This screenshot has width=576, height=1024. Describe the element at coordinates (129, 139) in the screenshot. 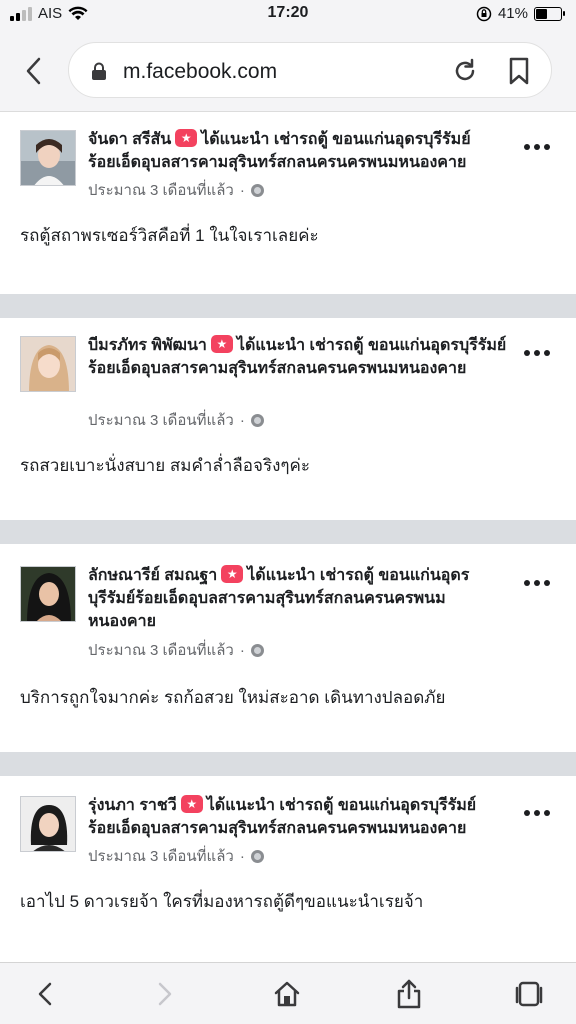

I see `author-name: จันดา สรีสัน` at that location.